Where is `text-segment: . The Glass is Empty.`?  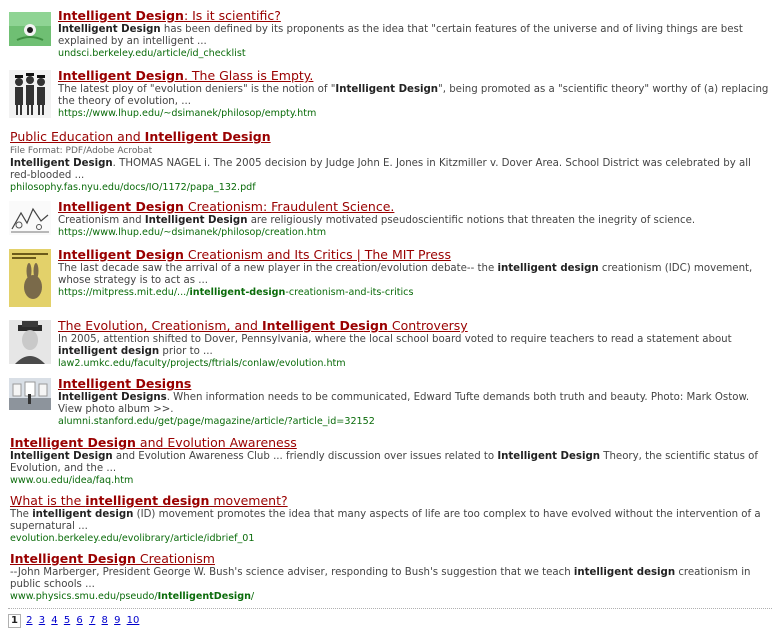 text-segment: . The Glass is Empty. is located at coordinates (248, 75).